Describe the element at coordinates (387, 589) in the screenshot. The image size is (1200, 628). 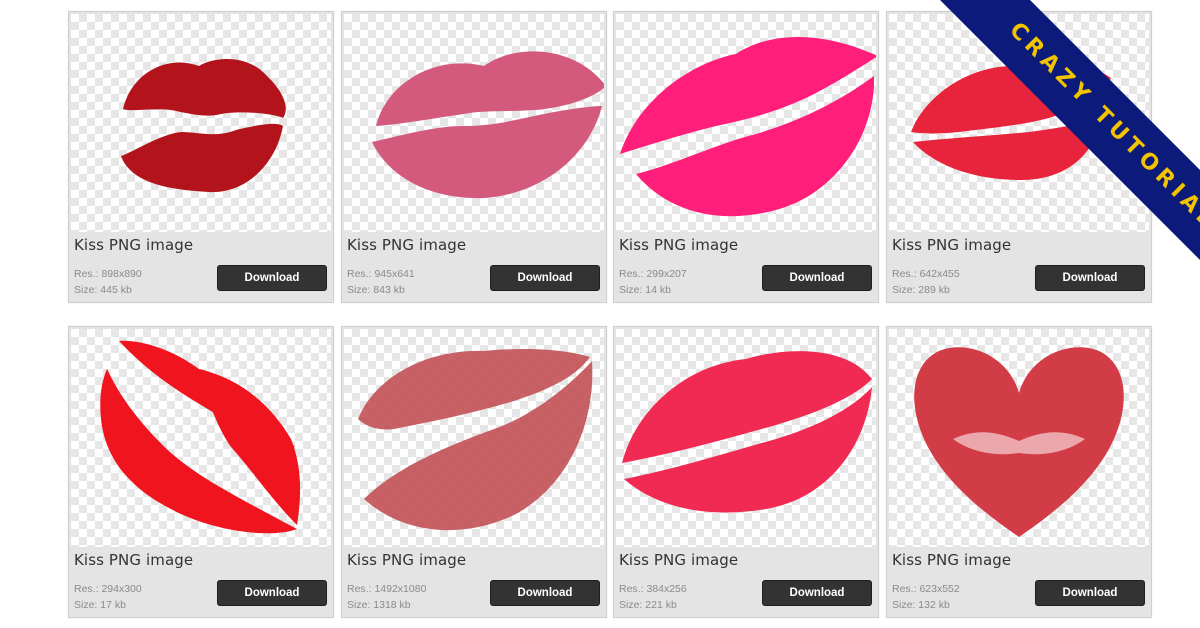
I see `resolution-text: Res.: 1492x1080` at that location.